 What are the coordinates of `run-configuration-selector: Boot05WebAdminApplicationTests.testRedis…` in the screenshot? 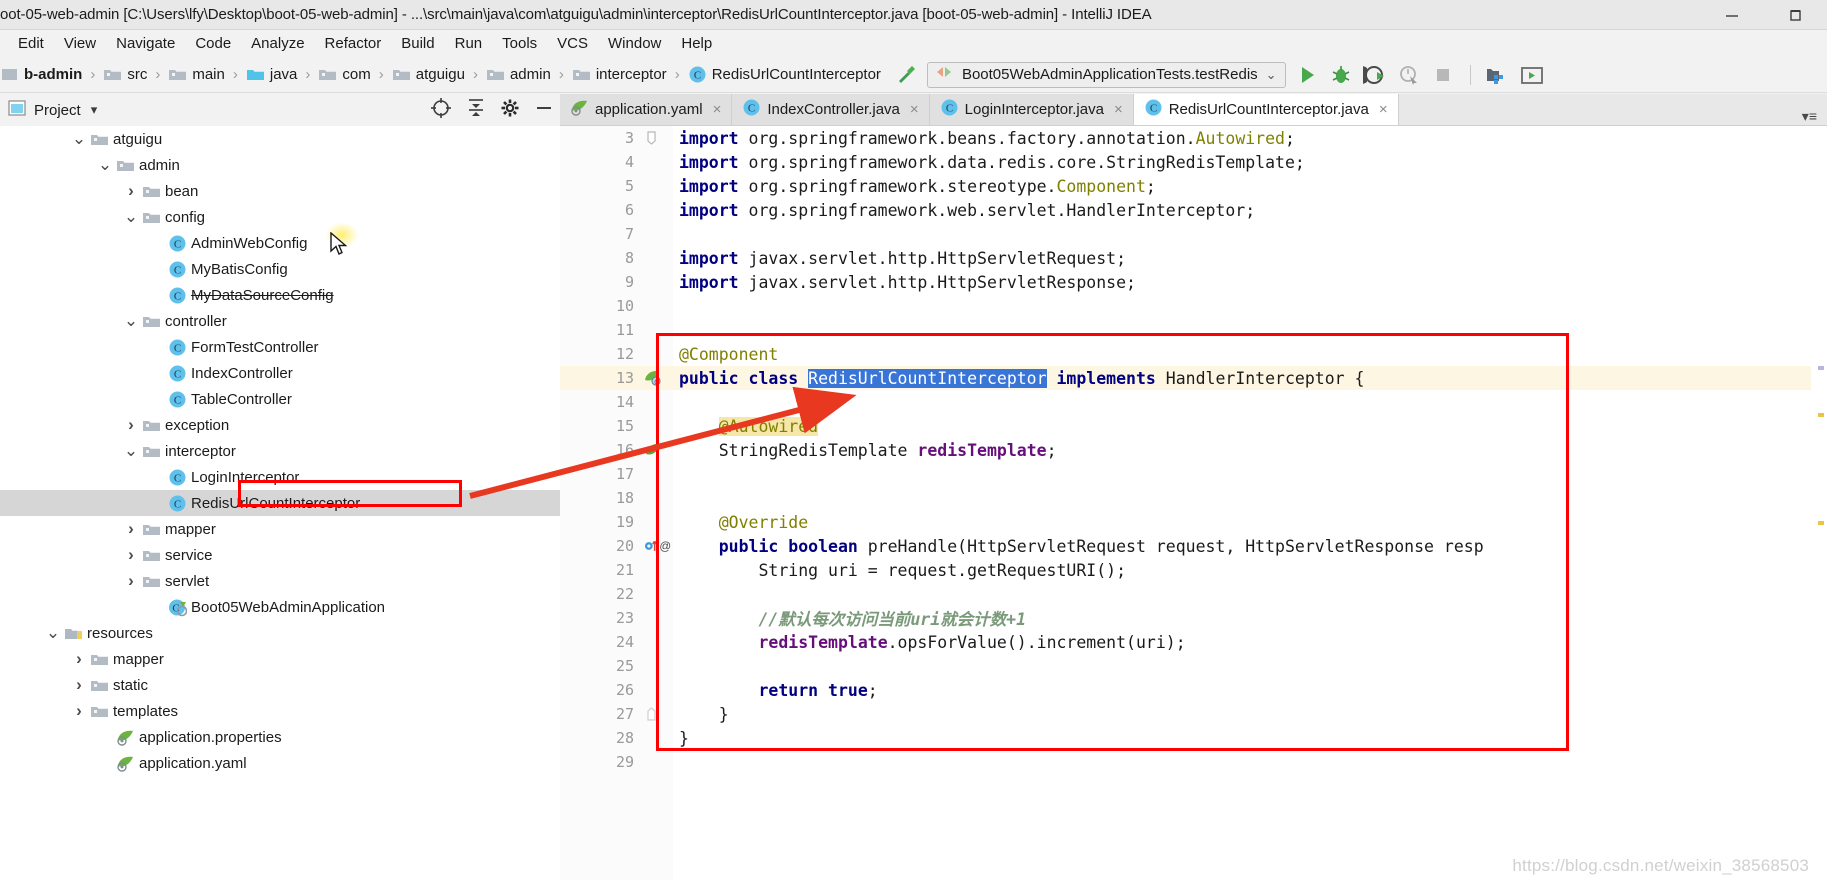 It's located at (1106, 74).